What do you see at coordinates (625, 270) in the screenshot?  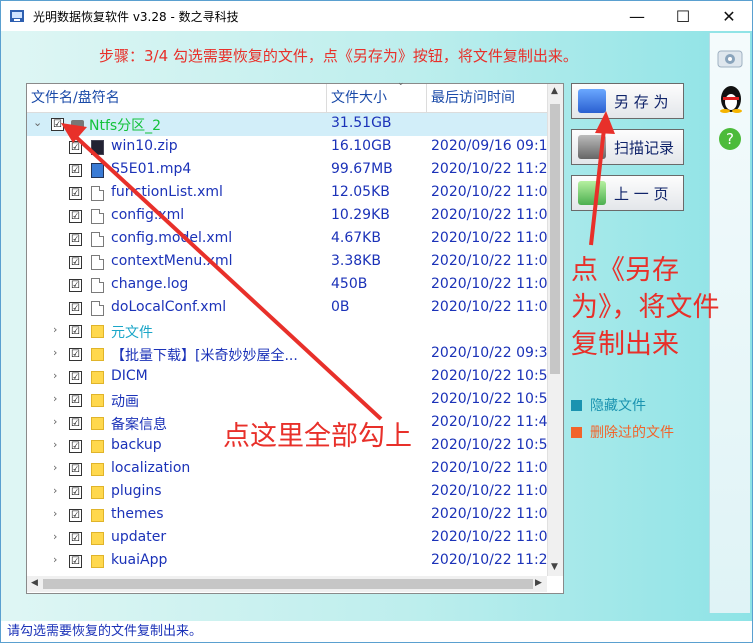 I see `annotation-save-line-1: 点《另存` at bounding box center [625, 270].